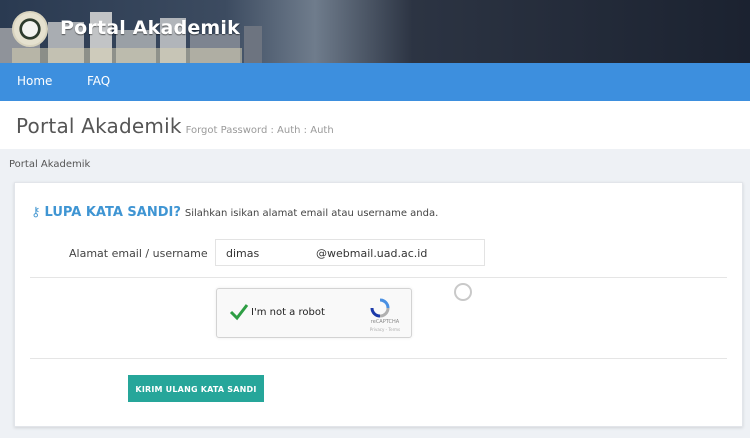  I want to click on header-banner: Portal Akademik, so click(375, 31).